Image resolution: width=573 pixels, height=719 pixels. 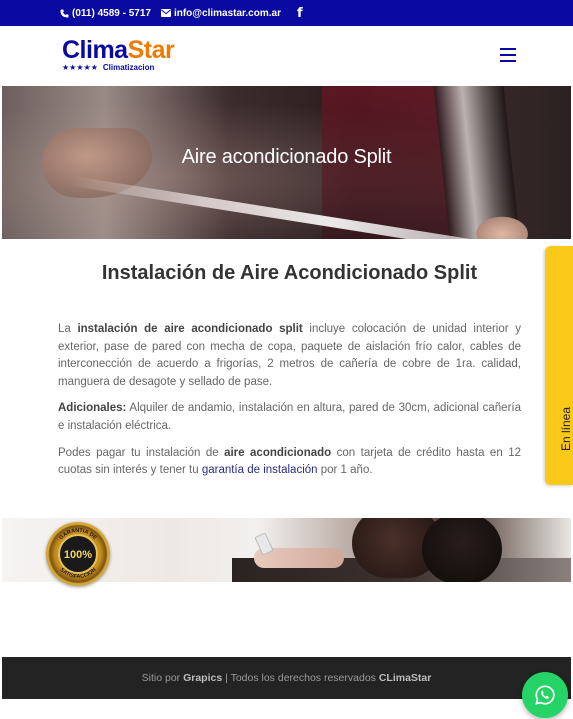 I want to click on logo-wordmark: ClimaStar, so click(x=118, y=50).